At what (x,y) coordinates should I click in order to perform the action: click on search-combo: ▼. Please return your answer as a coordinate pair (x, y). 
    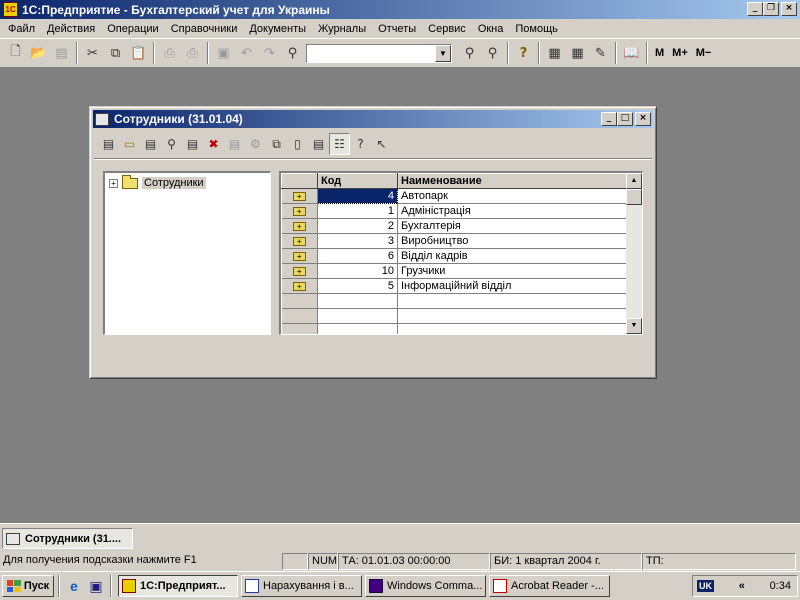
    Looking at the image, I should click on (379, 53).